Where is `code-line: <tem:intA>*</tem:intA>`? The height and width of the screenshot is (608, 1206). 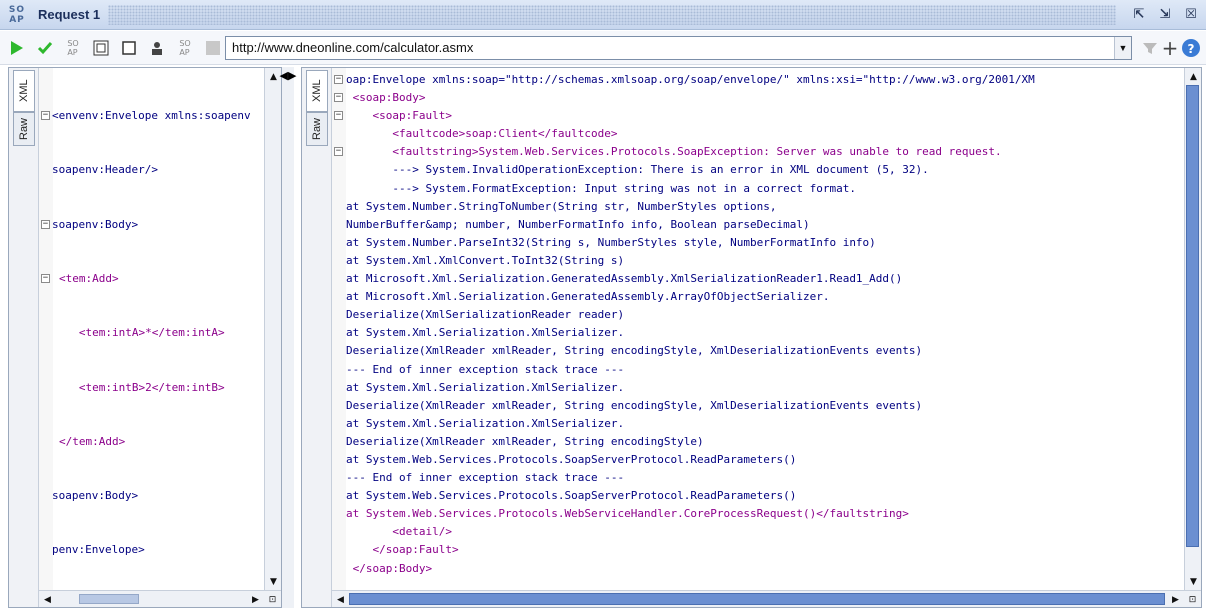
code-line: <tem:intA>*</tem:intA> is located at coordinates (142, 333).